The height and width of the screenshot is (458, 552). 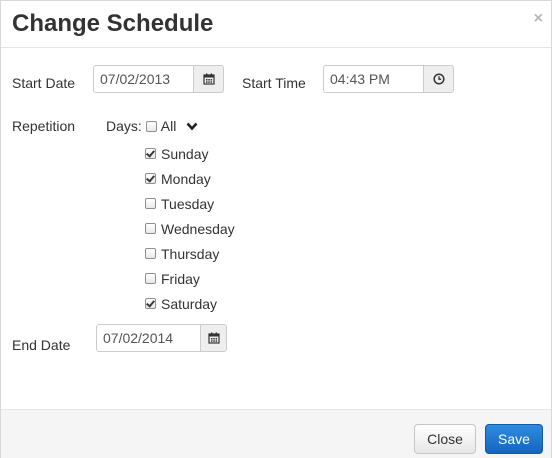 What do you see at coordinates (445, 439) in the screenshot?
I see `close-button: Close` at bounding box center [445, 439].